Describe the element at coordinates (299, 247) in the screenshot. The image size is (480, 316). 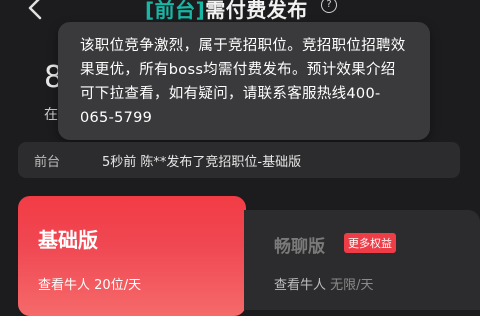
I see `plan-name: 畅聊版` at that location.